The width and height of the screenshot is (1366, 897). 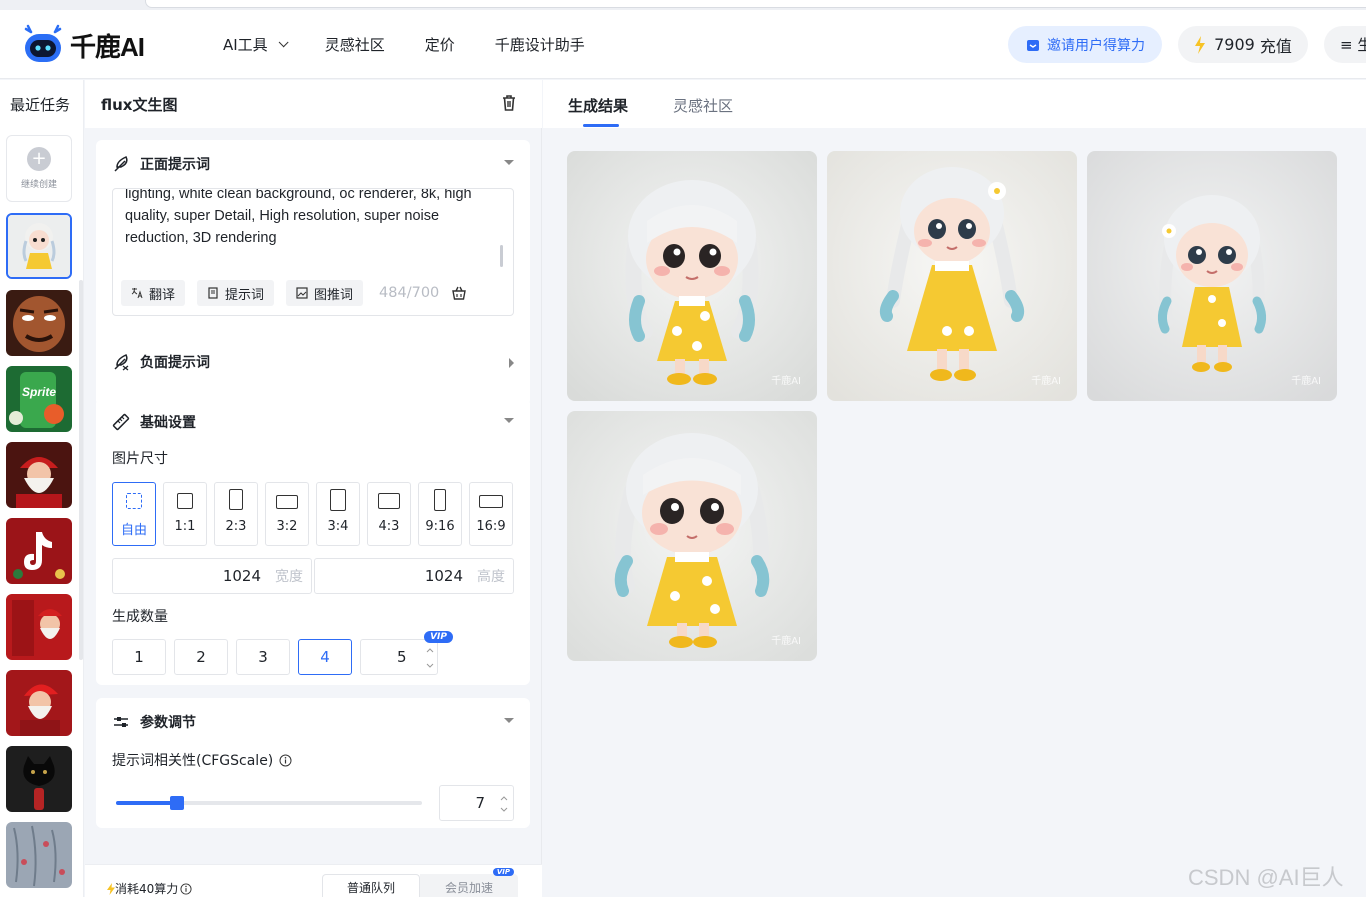 I want to click on height-value: 1024, so click(x=443, y=576).